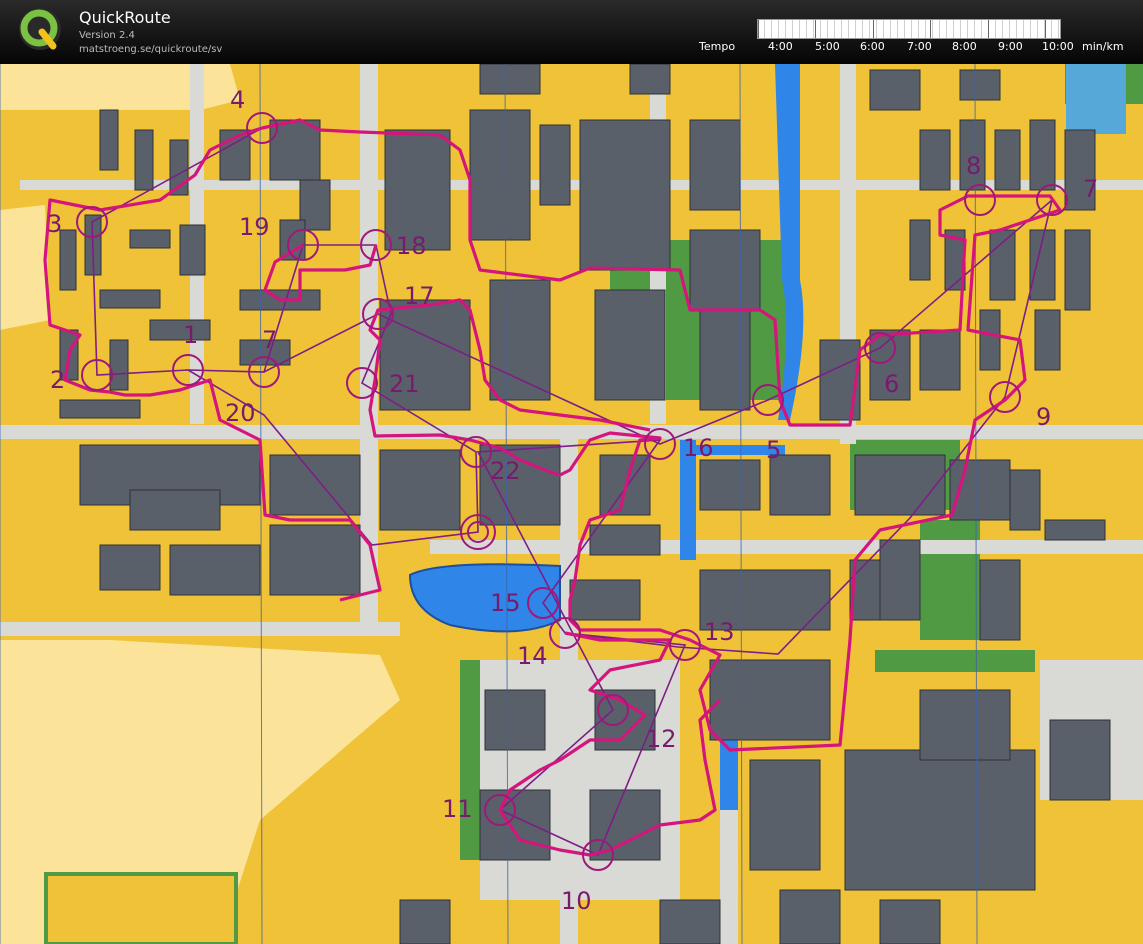 This screenshot has width=1143, height=944. I want to click on control-number-15: 15, so click(505, 603).